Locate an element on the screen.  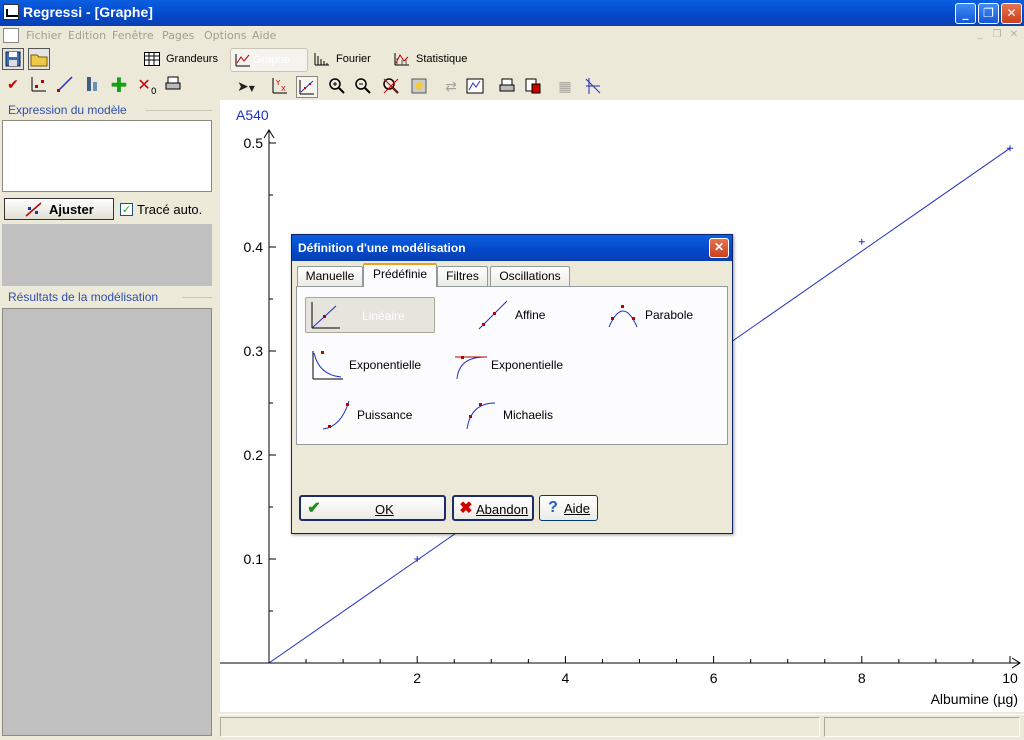
graph-toolbar: ➤▼ YX ⇄ ▦ is located at coordinates (623, 87).